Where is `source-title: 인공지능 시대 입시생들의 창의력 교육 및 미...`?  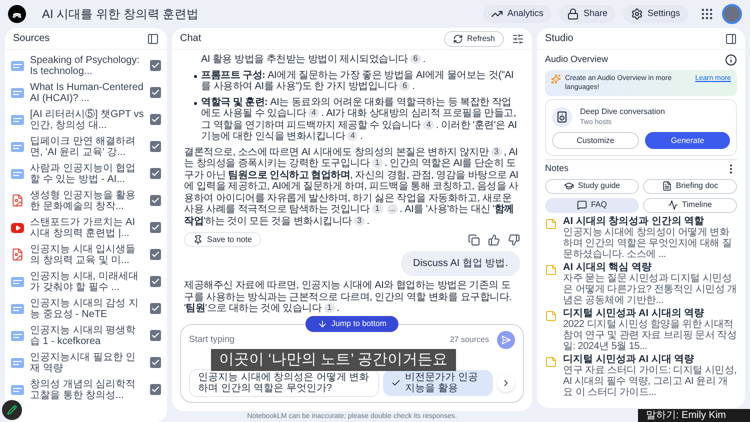
source-title: 인공지능 시대 입시생들의 창의력 교육 및 미... is located at coordinates (83, 255).